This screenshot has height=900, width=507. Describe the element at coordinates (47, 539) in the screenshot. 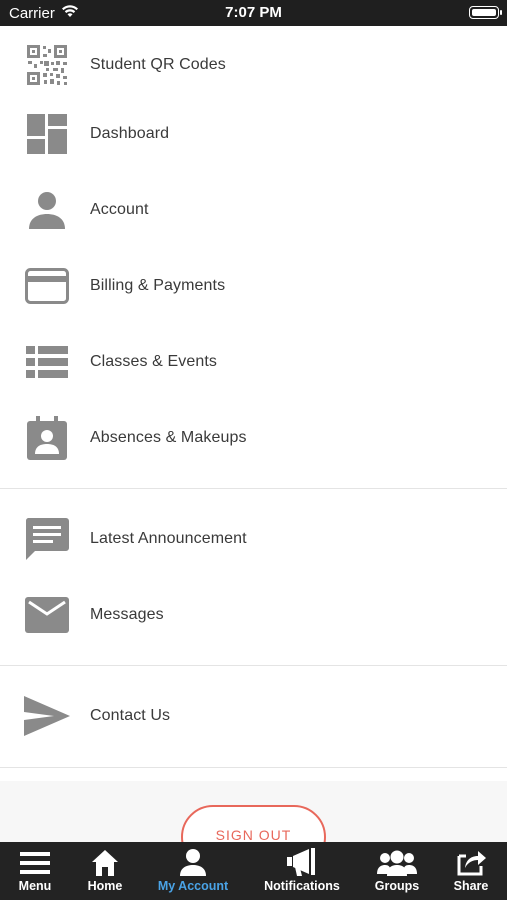

I see `chat-bubble-icon` at that location.